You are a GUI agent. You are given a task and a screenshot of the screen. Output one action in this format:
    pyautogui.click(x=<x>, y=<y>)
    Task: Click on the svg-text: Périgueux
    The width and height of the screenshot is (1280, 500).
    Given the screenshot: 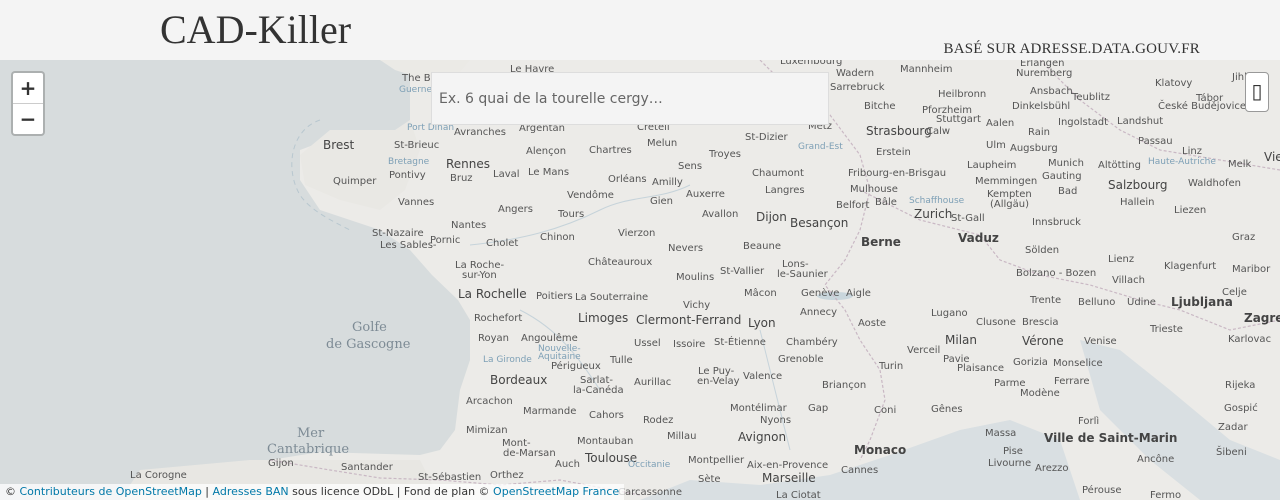 What is the action you would take?
    pyautogui.click(x=576, y=366)
    